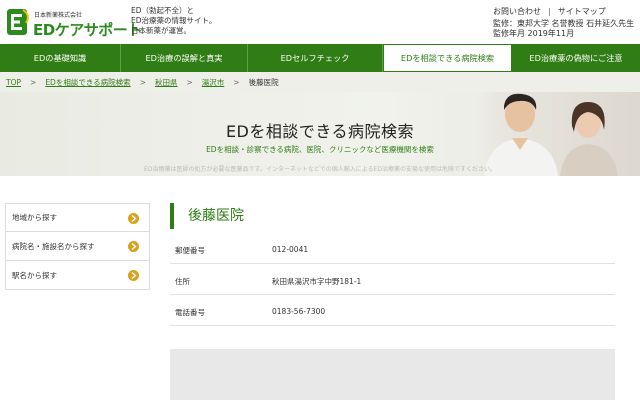 The height and width of the screenshot is (400, 640). What do you see at coordinates (18, 22) in the screenshot?
I see `logo-mark-icon` at bounding box center [18, 22].